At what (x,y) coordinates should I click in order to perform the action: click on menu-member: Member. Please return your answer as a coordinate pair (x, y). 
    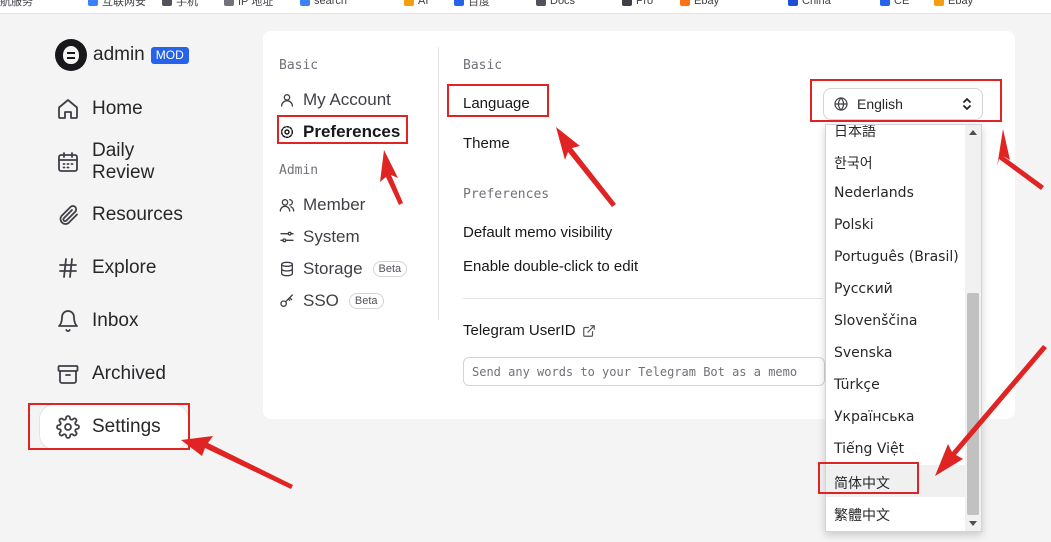
    Looking at the image, I should click on (322, 205).